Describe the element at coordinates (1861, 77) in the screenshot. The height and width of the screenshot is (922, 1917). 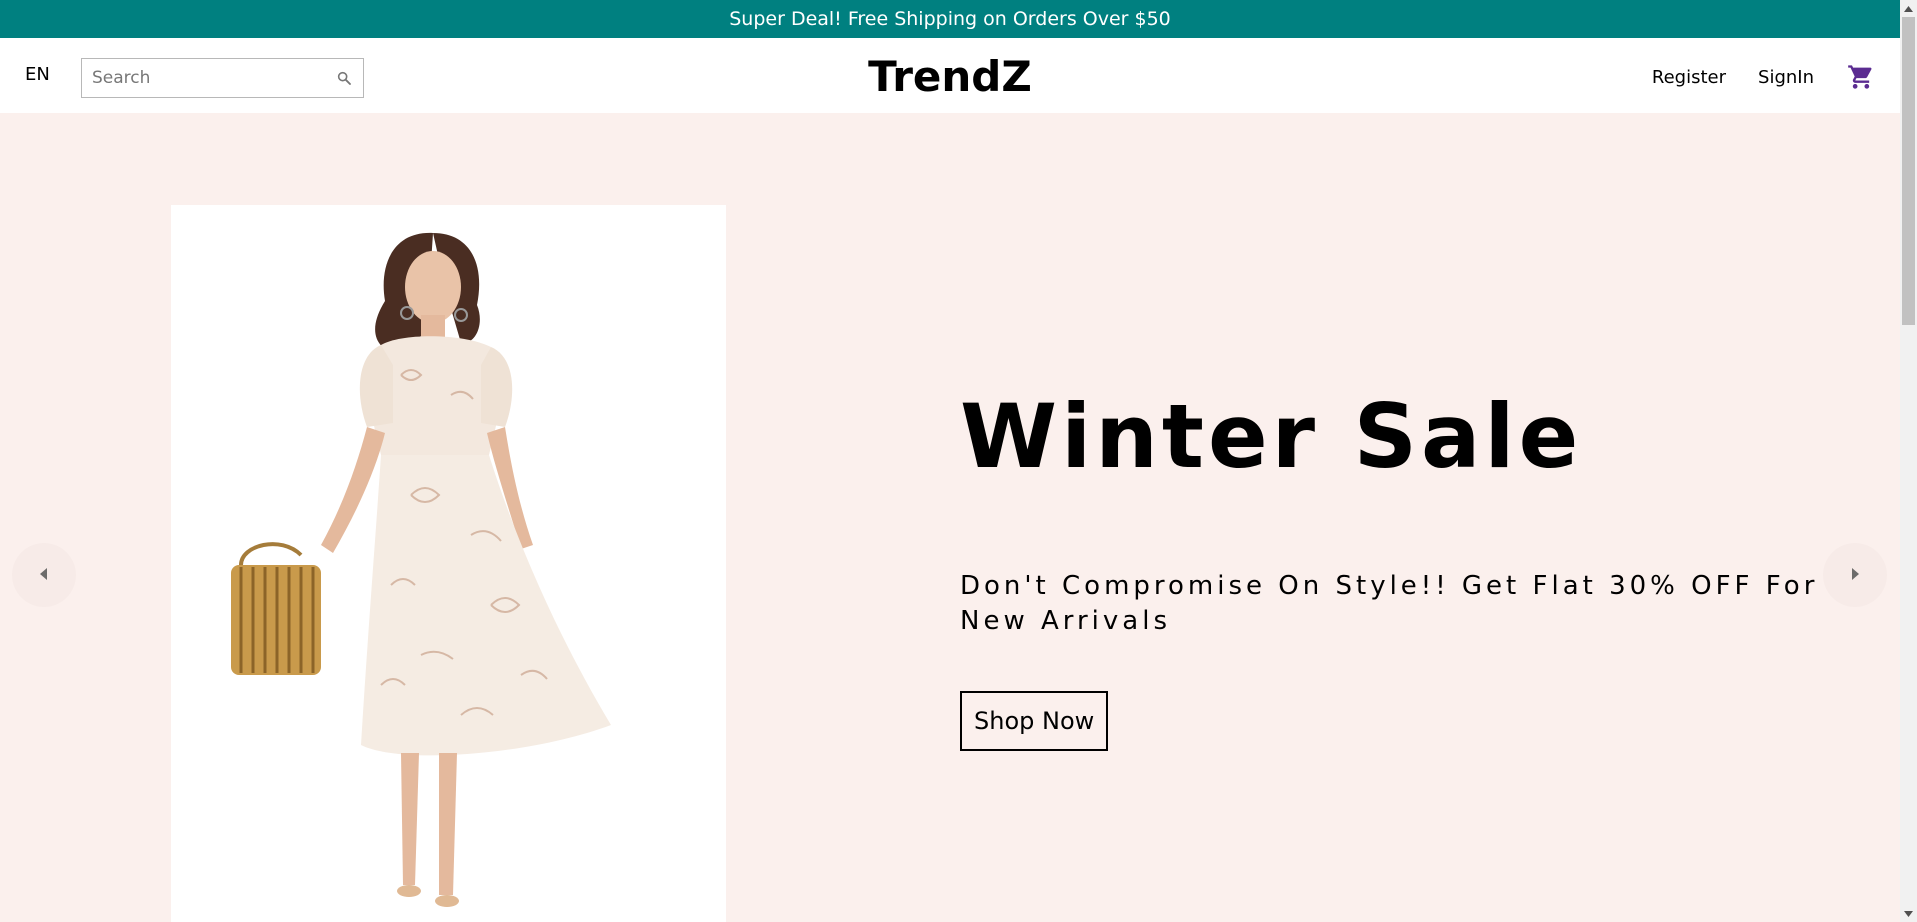
I see `shopping-cart-icon` at that location.